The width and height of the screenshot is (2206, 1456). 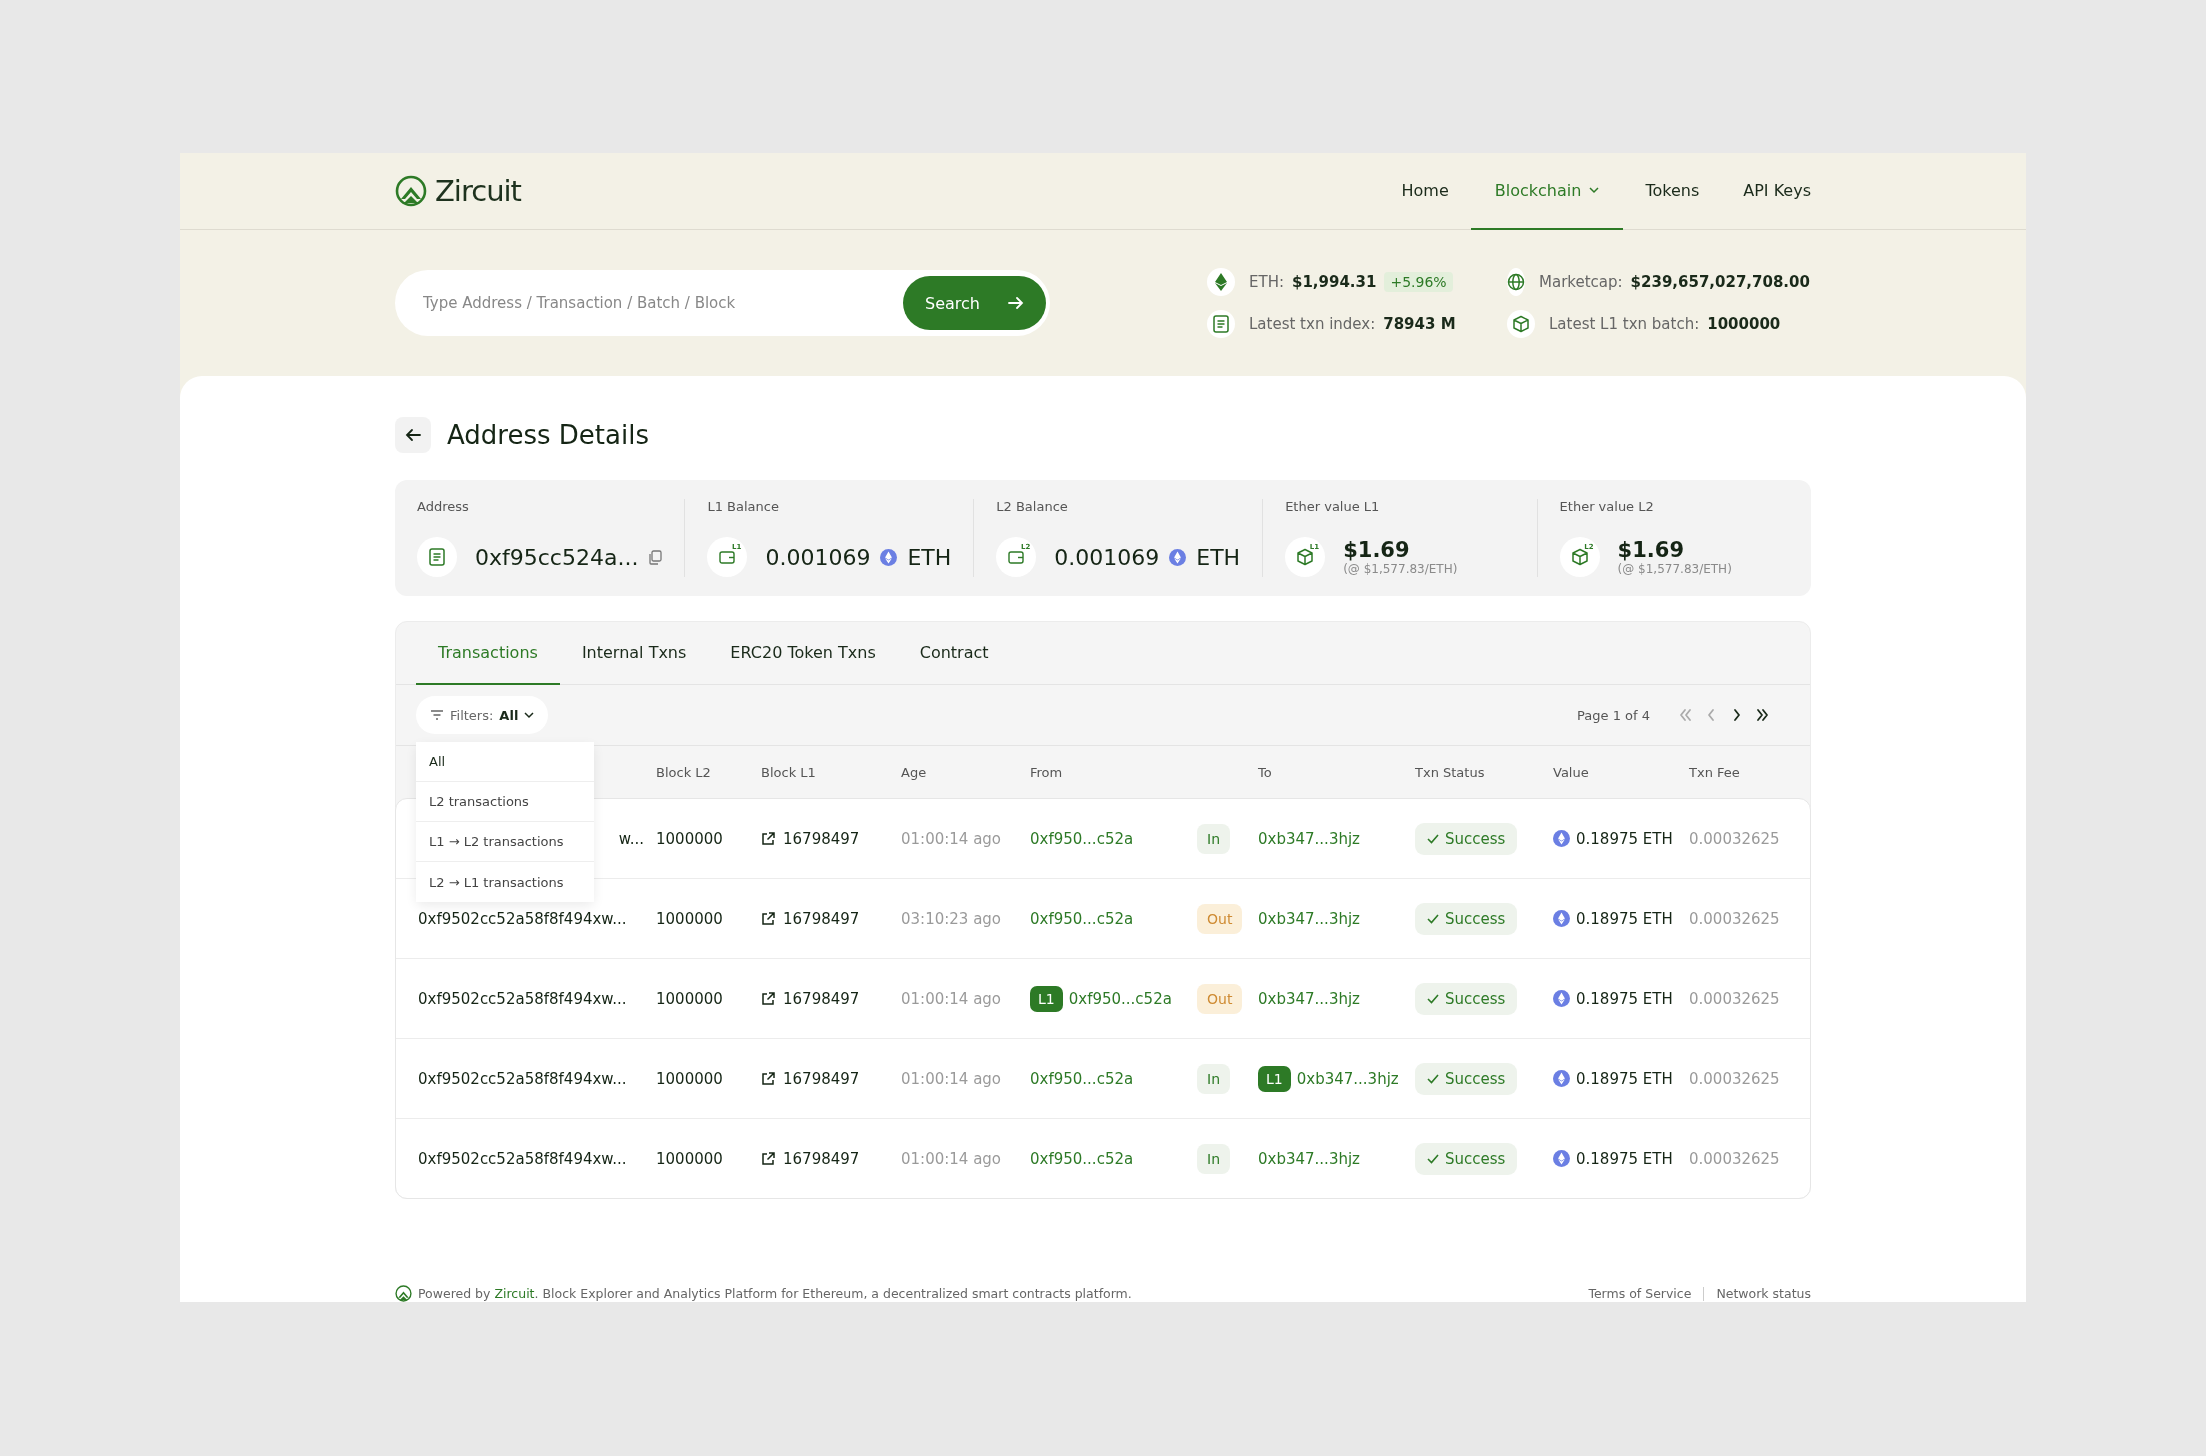 What do you see at coordinates (1450, 772) in the screenshot?
I see `column-header: Txn Status` at bounding box center [1450, 772].